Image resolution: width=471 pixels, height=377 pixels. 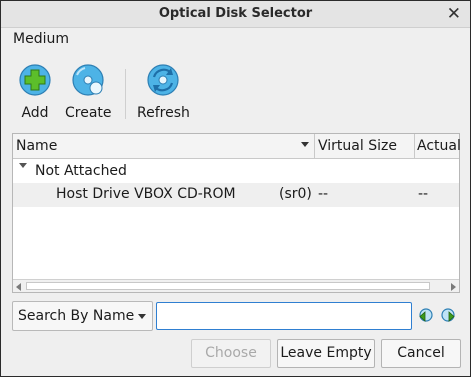 I want to click on horizontal-scrollbar, so click(x=236, y=285).